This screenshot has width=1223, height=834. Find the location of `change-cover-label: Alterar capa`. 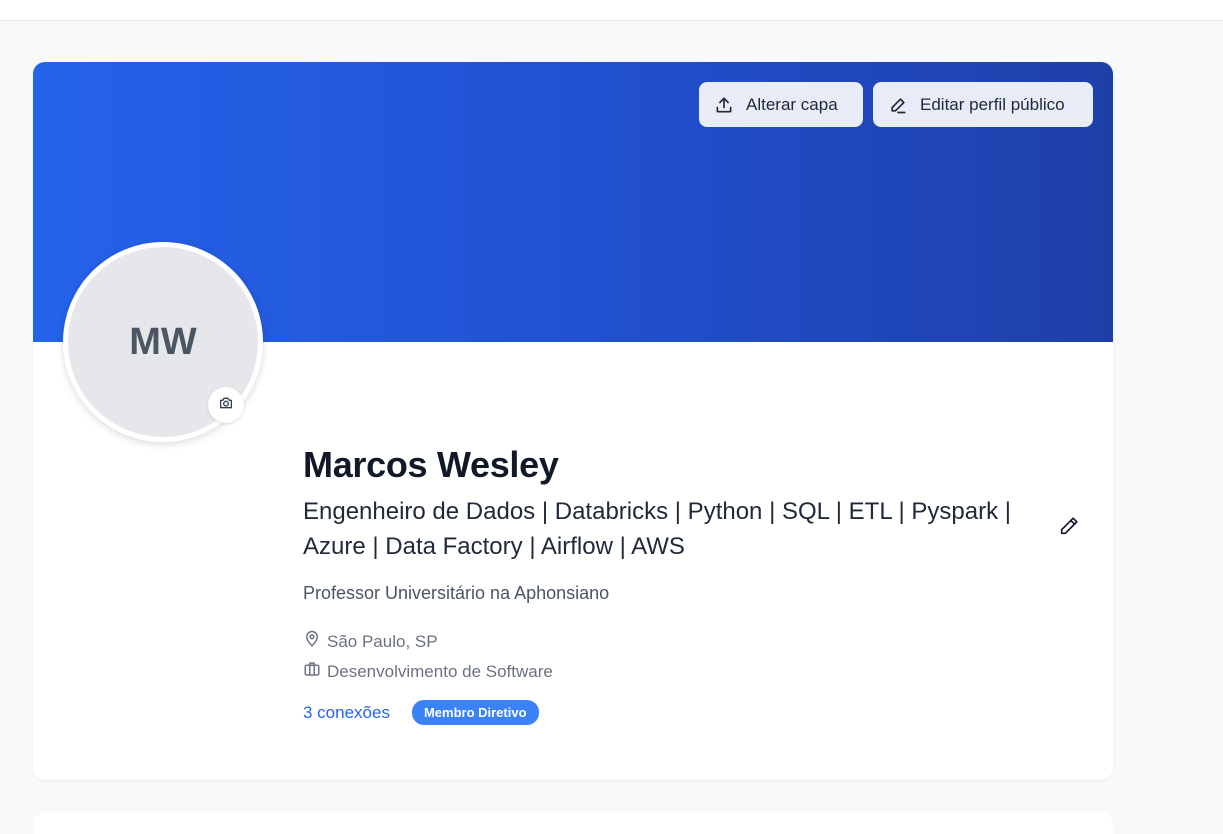

change-cover-label: Alterar capa is located at coordinates (792, 104).